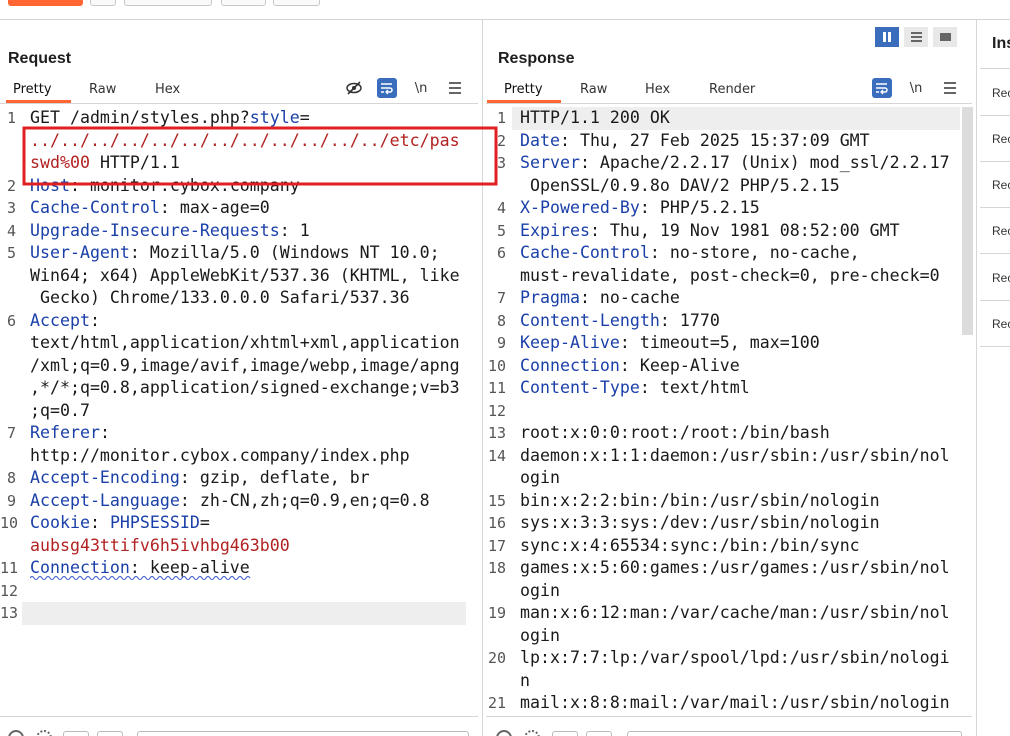 The width and height of the screenshot is (1010, 736). I want to click on request-tab-pretty: Pretty, so click(32, 92).